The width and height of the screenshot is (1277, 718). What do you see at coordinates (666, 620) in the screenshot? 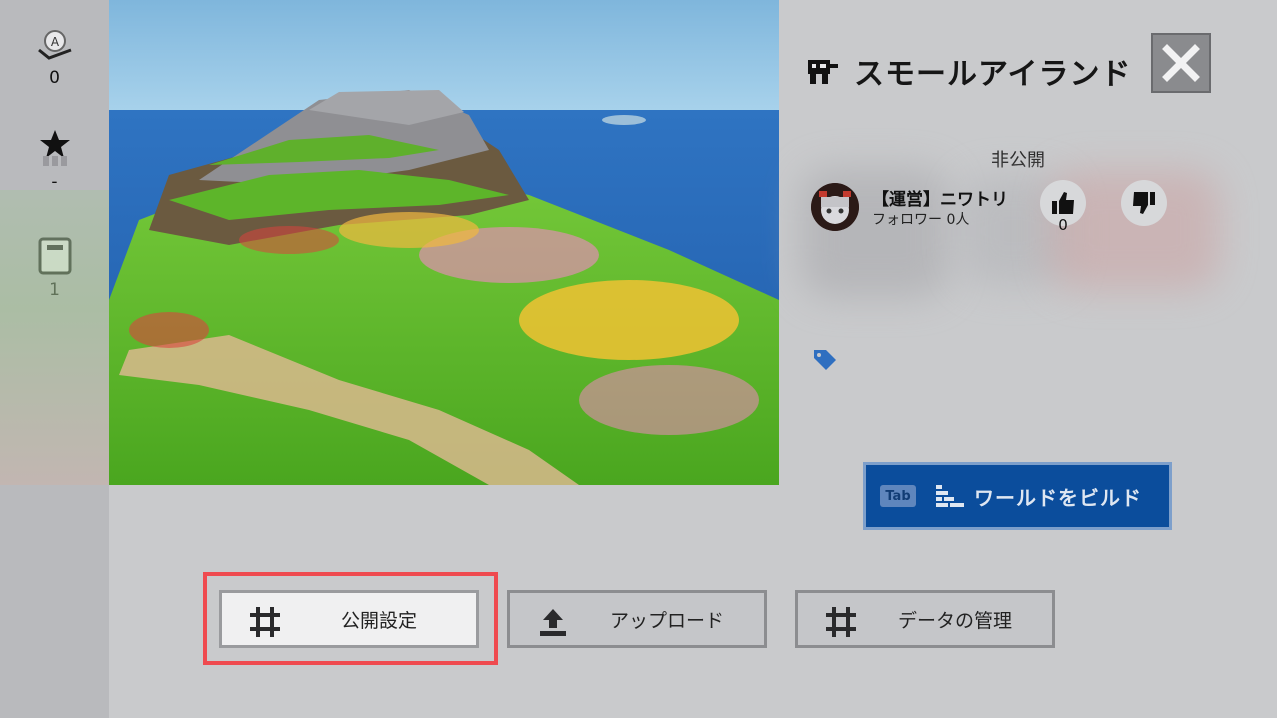
I see `upload-label: アップロード` at bounding box center [666, 620].